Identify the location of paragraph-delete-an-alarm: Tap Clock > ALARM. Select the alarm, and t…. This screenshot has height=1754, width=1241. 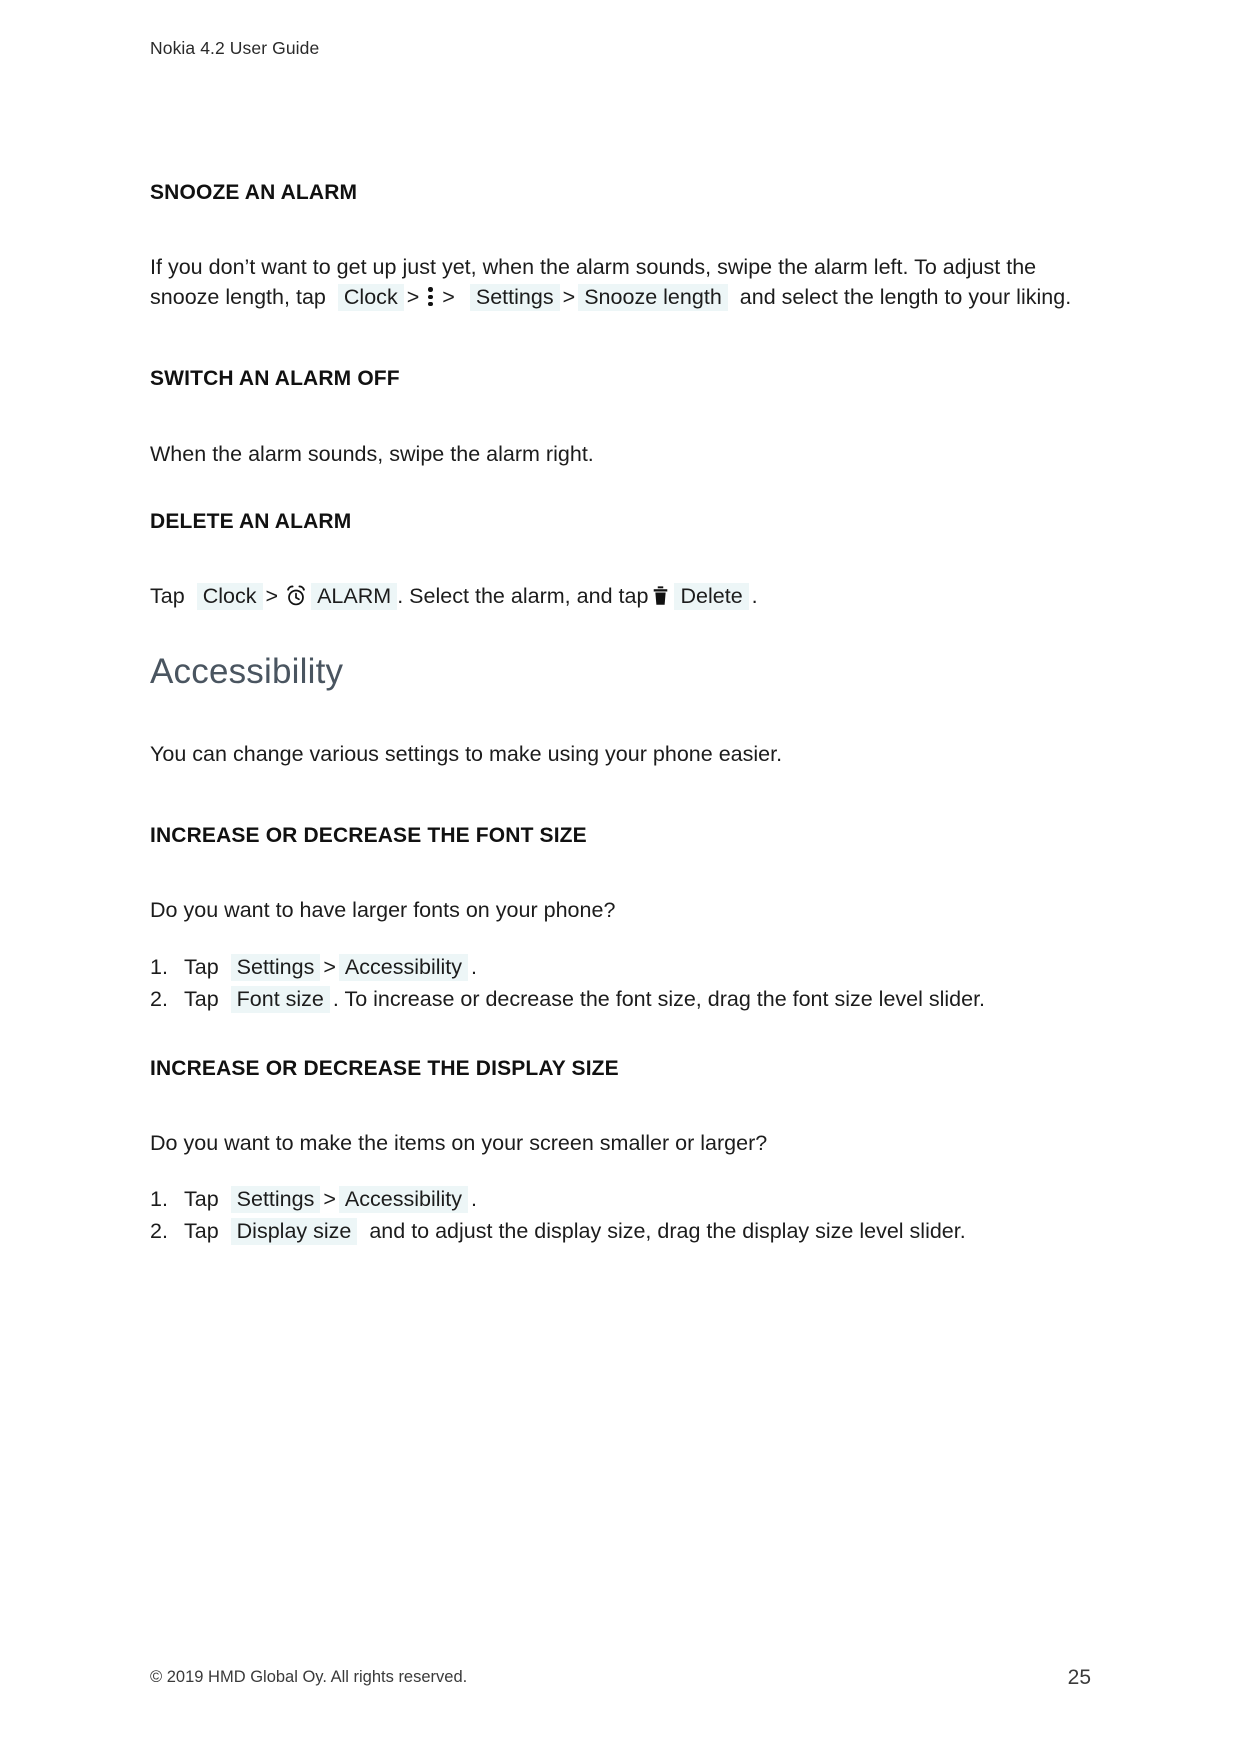
(620, 596).